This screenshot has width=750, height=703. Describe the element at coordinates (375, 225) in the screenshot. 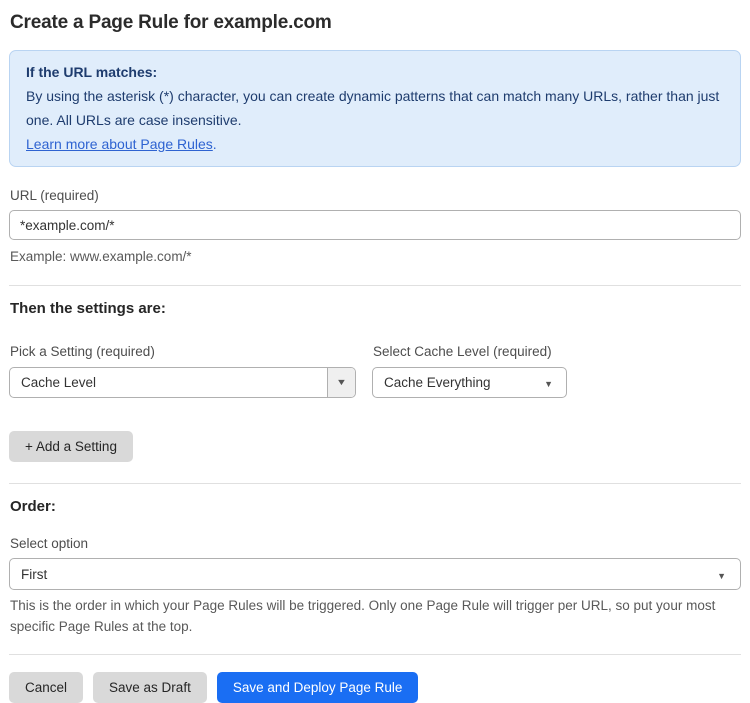

I see `url-input` at that location.